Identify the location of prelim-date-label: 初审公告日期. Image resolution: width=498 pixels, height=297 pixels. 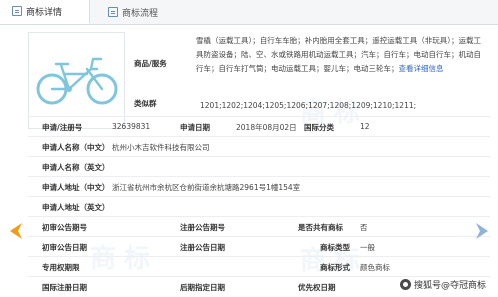
(64, 247).